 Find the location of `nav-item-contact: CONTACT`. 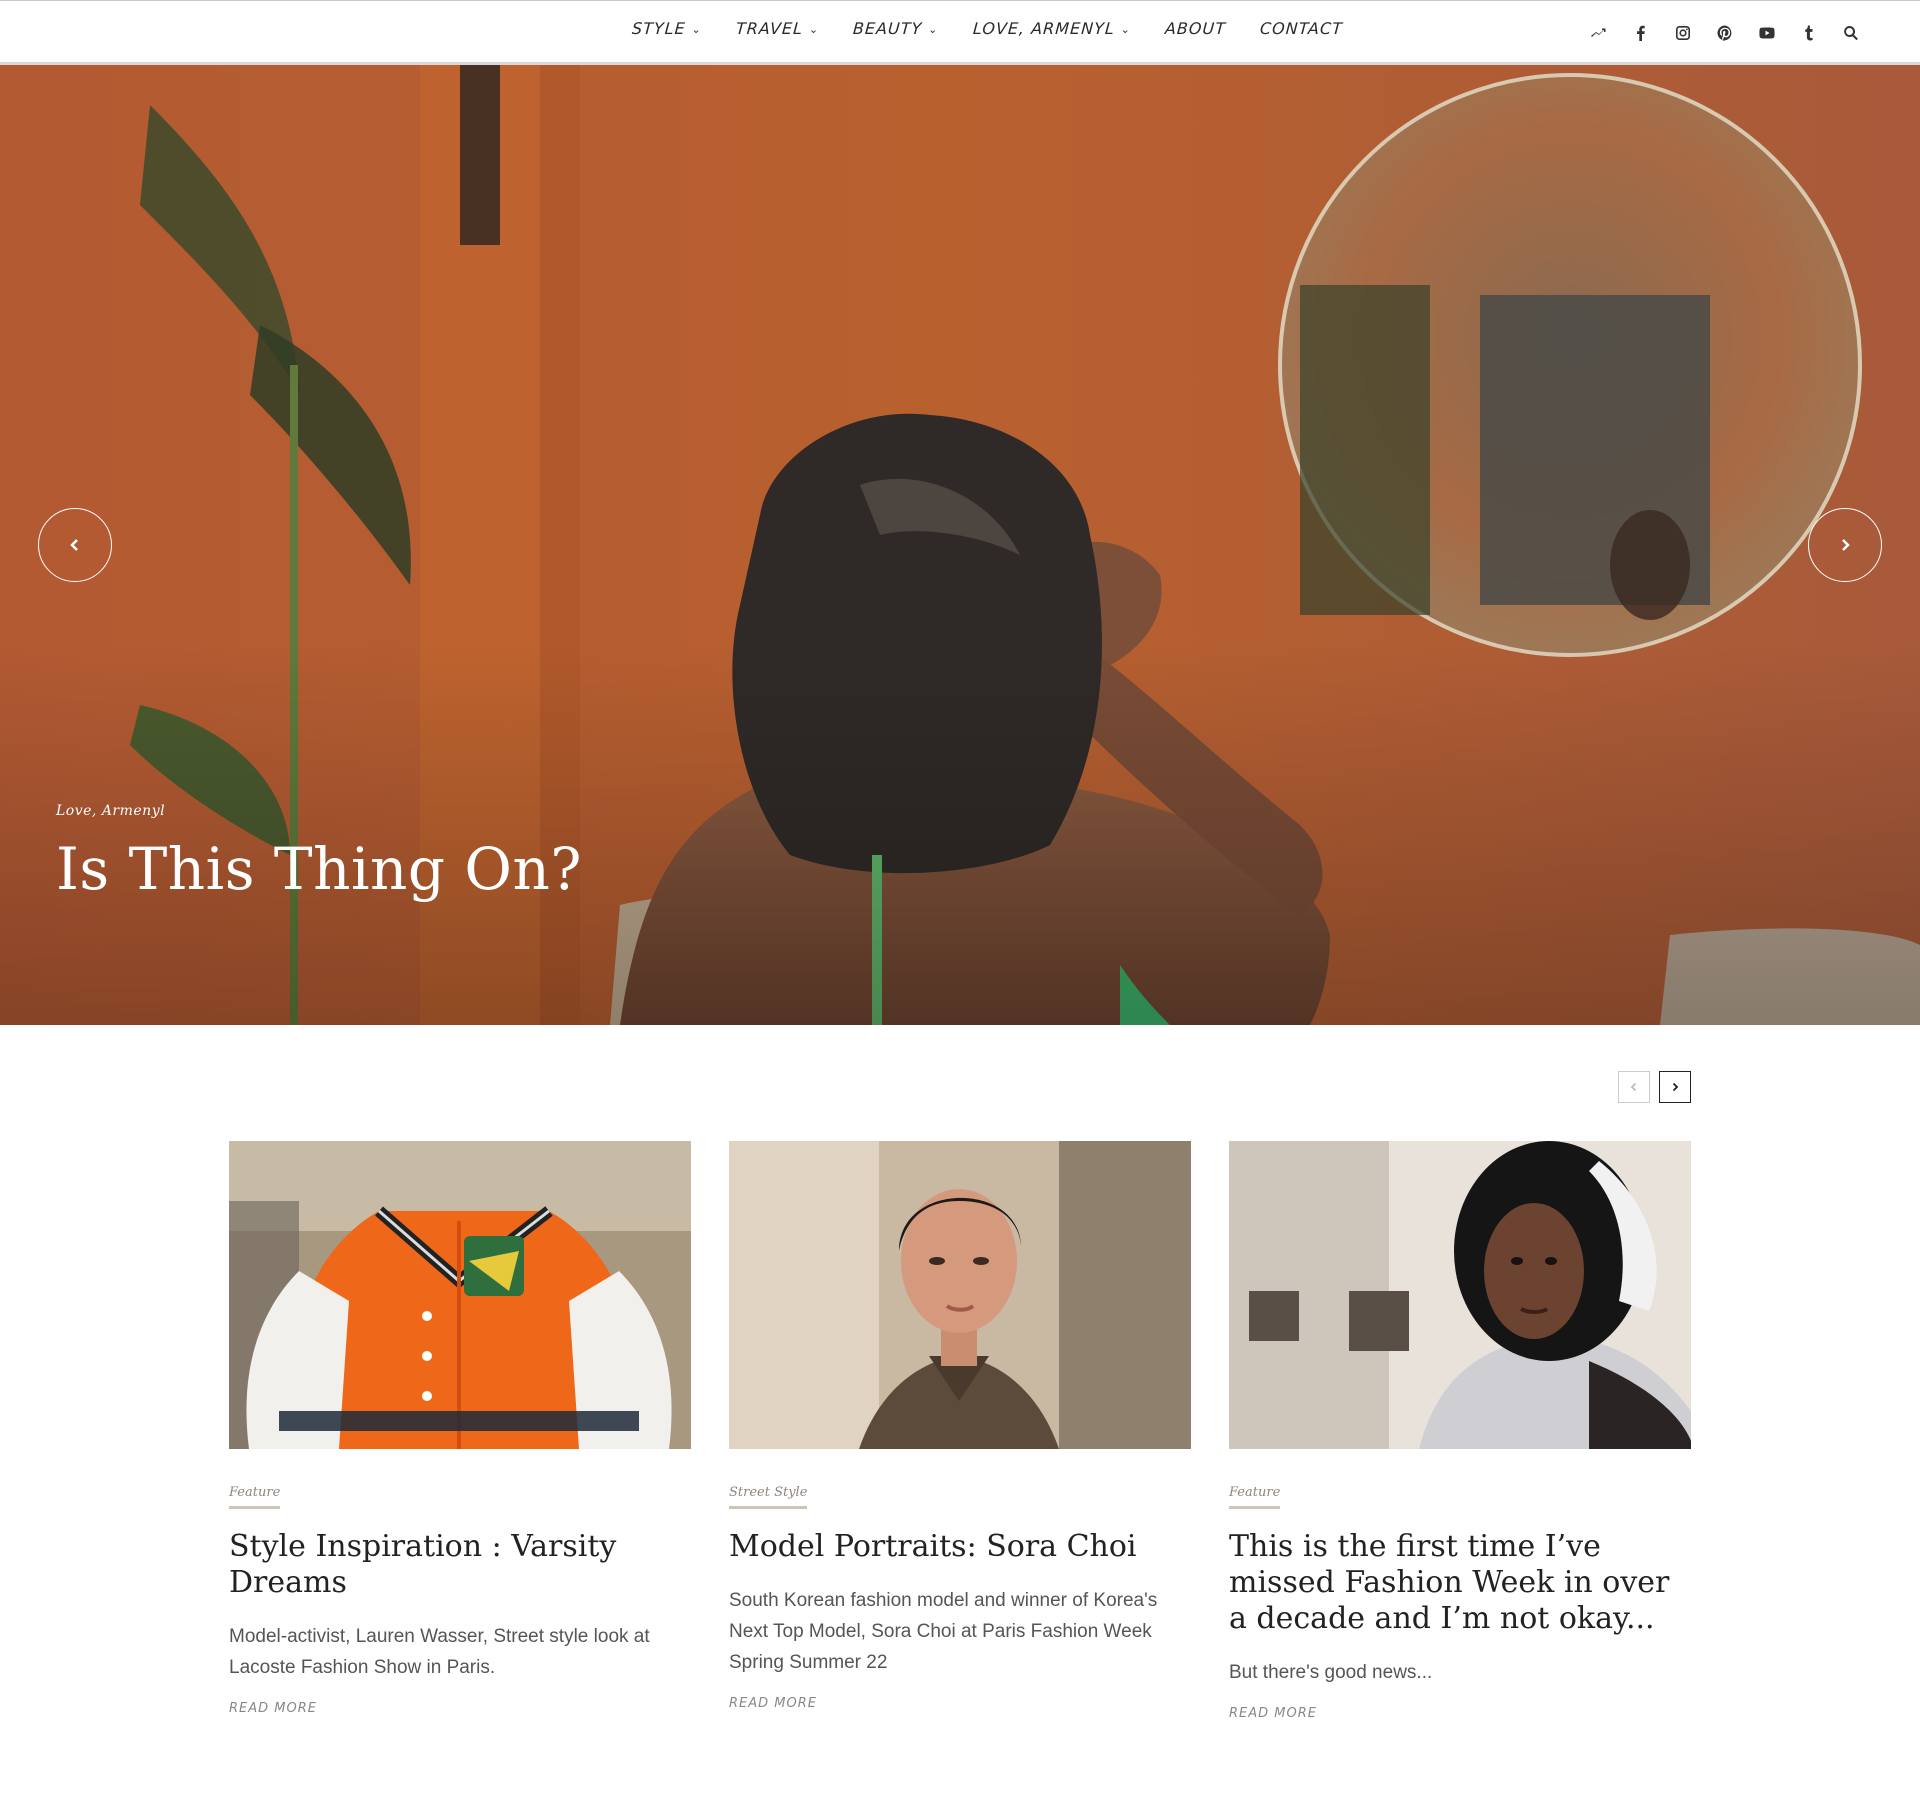

nav-item-contact: CONTACT is located at coordinates (1301, 28).